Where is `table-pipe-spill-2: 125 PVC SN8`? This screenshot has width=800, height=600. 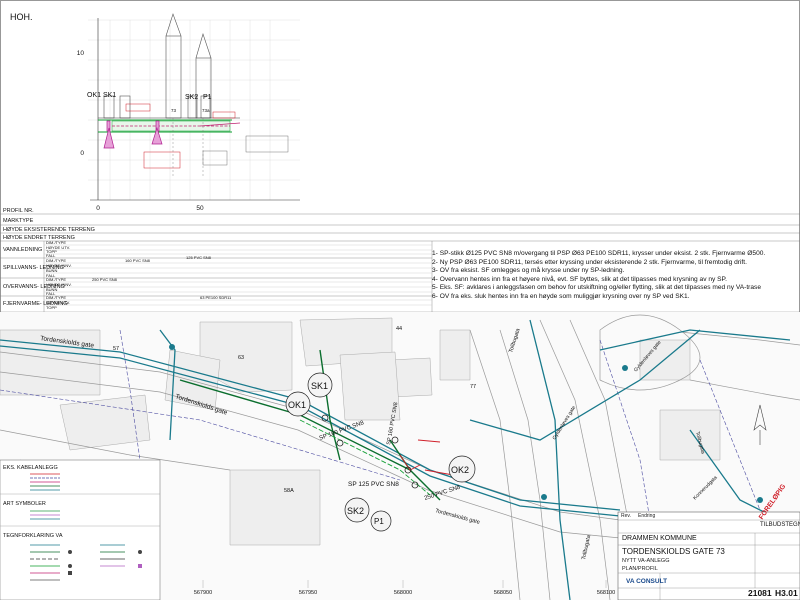
table-pipe-spill-2: 125 PVC SN8 is located at coordinates (199, 257).